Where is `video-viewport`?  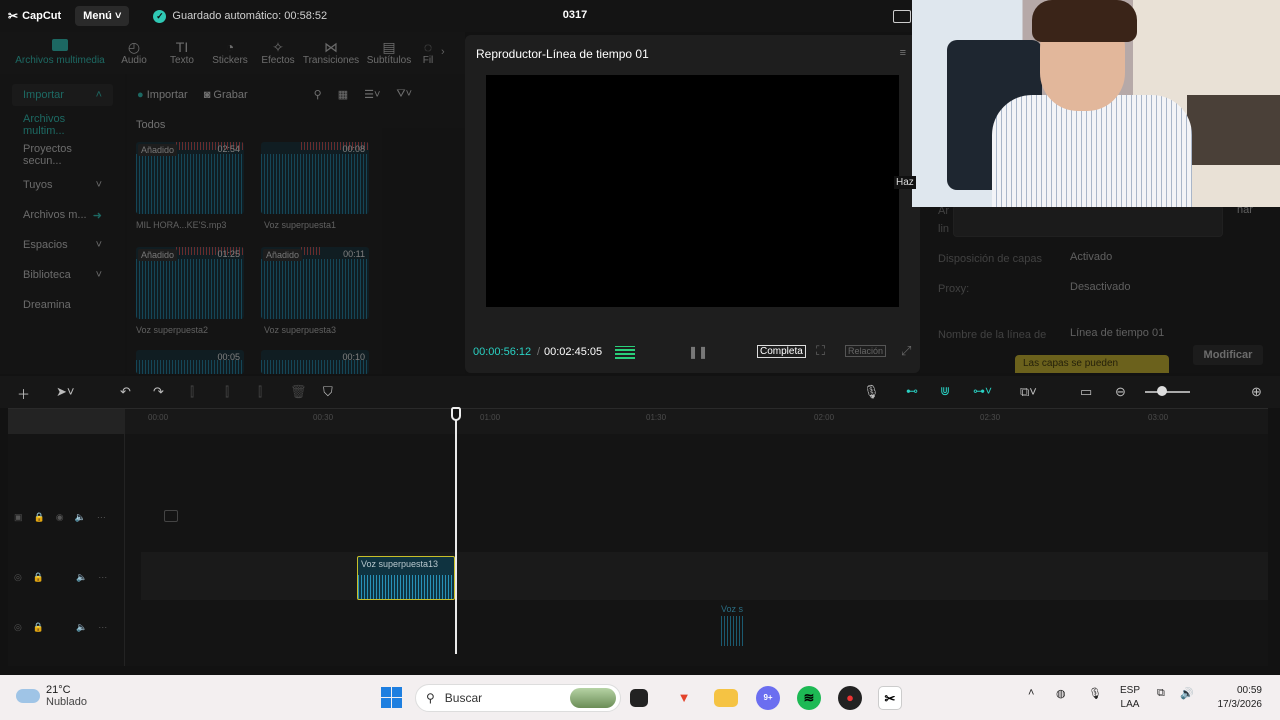
video-viewport is located at coordinates (692, 191).